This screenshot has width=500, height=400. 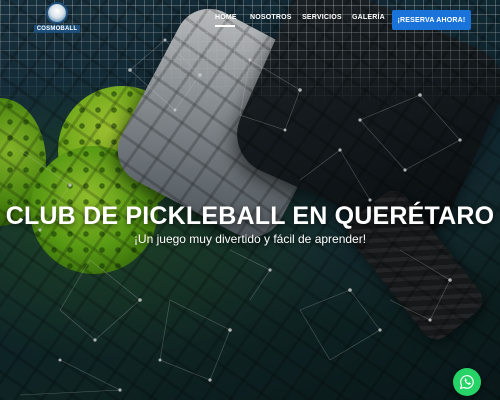 What do you see at coordinates (322, 17) in the screenshot?
I see `nav-item-servicios: SERVICIOS` at bounding box center [322, 17].